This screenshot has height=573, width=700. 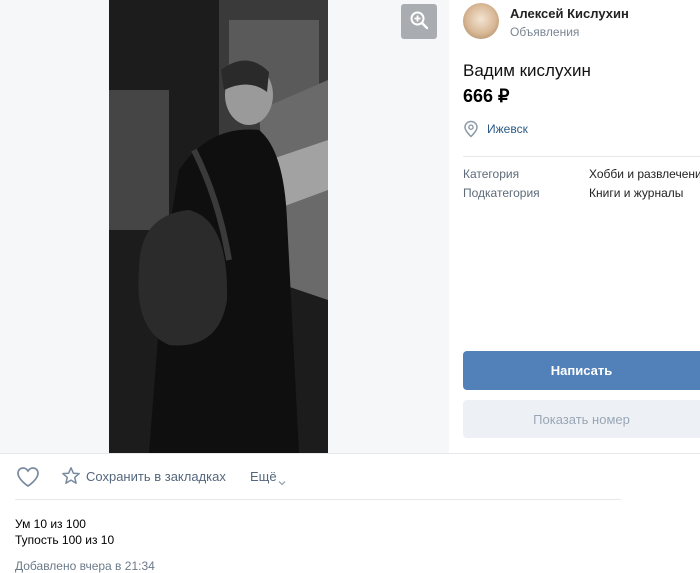 I want to click on zoom-button, so click(x=419, y=21).